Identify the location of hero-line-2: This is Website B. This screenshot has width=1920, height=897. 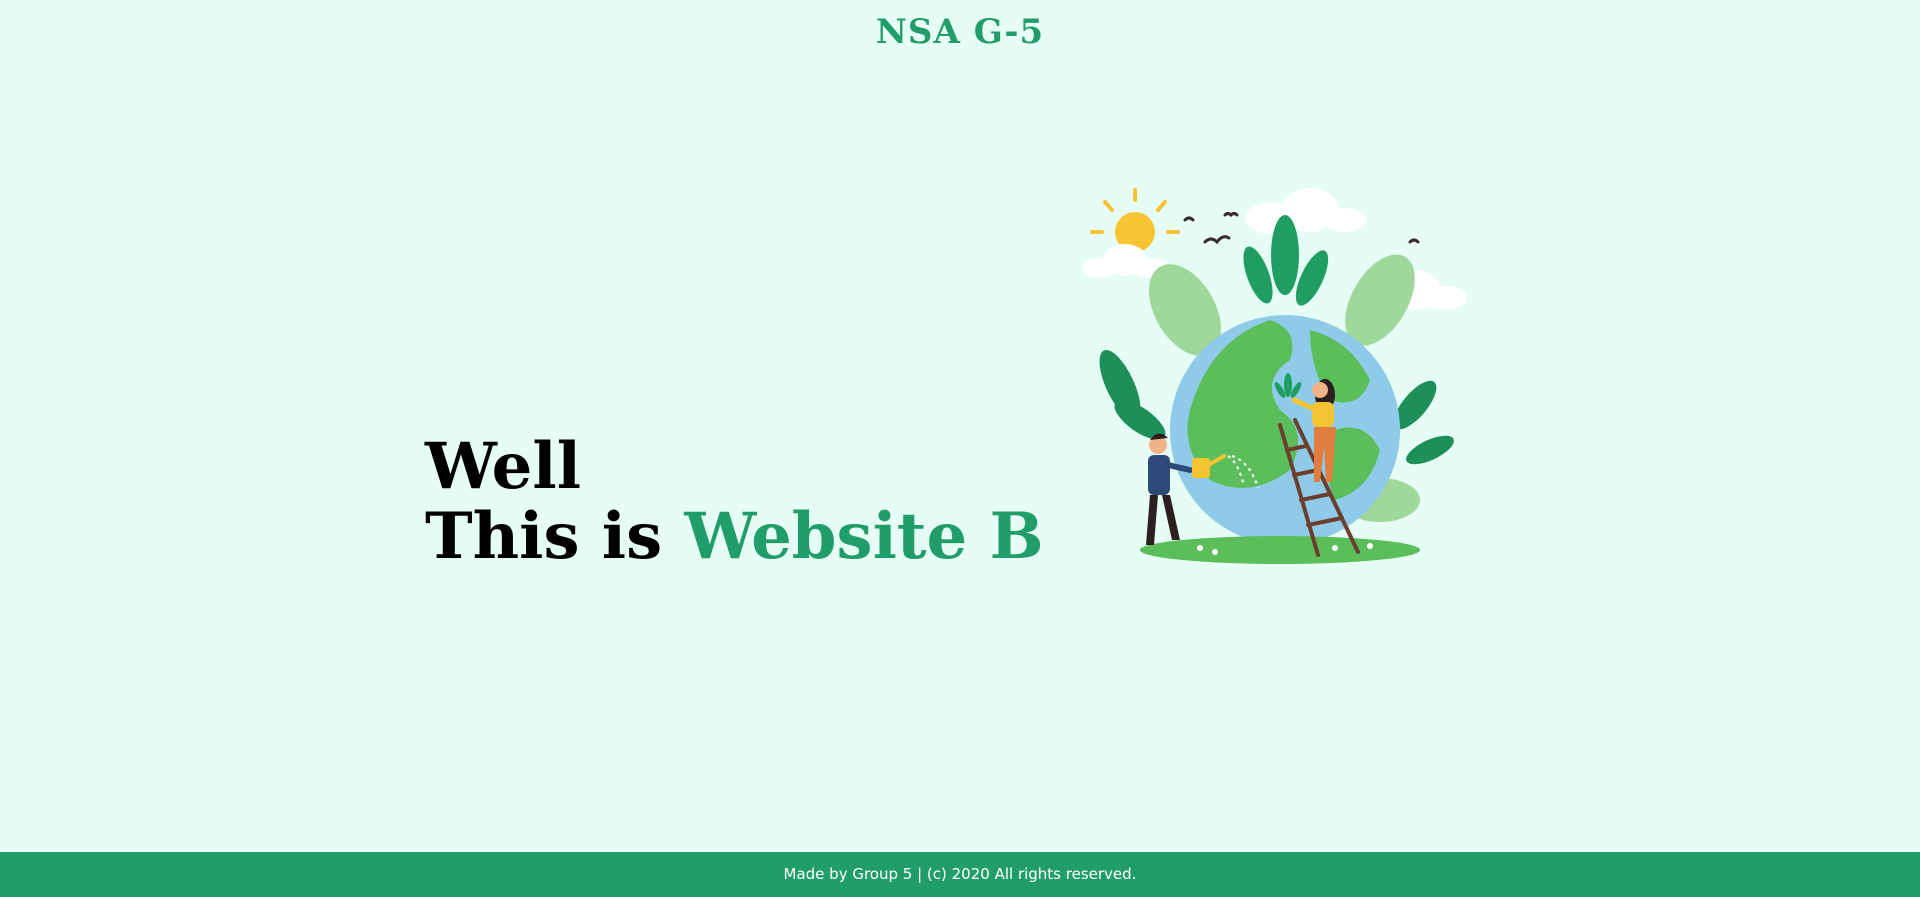
(734, 537).